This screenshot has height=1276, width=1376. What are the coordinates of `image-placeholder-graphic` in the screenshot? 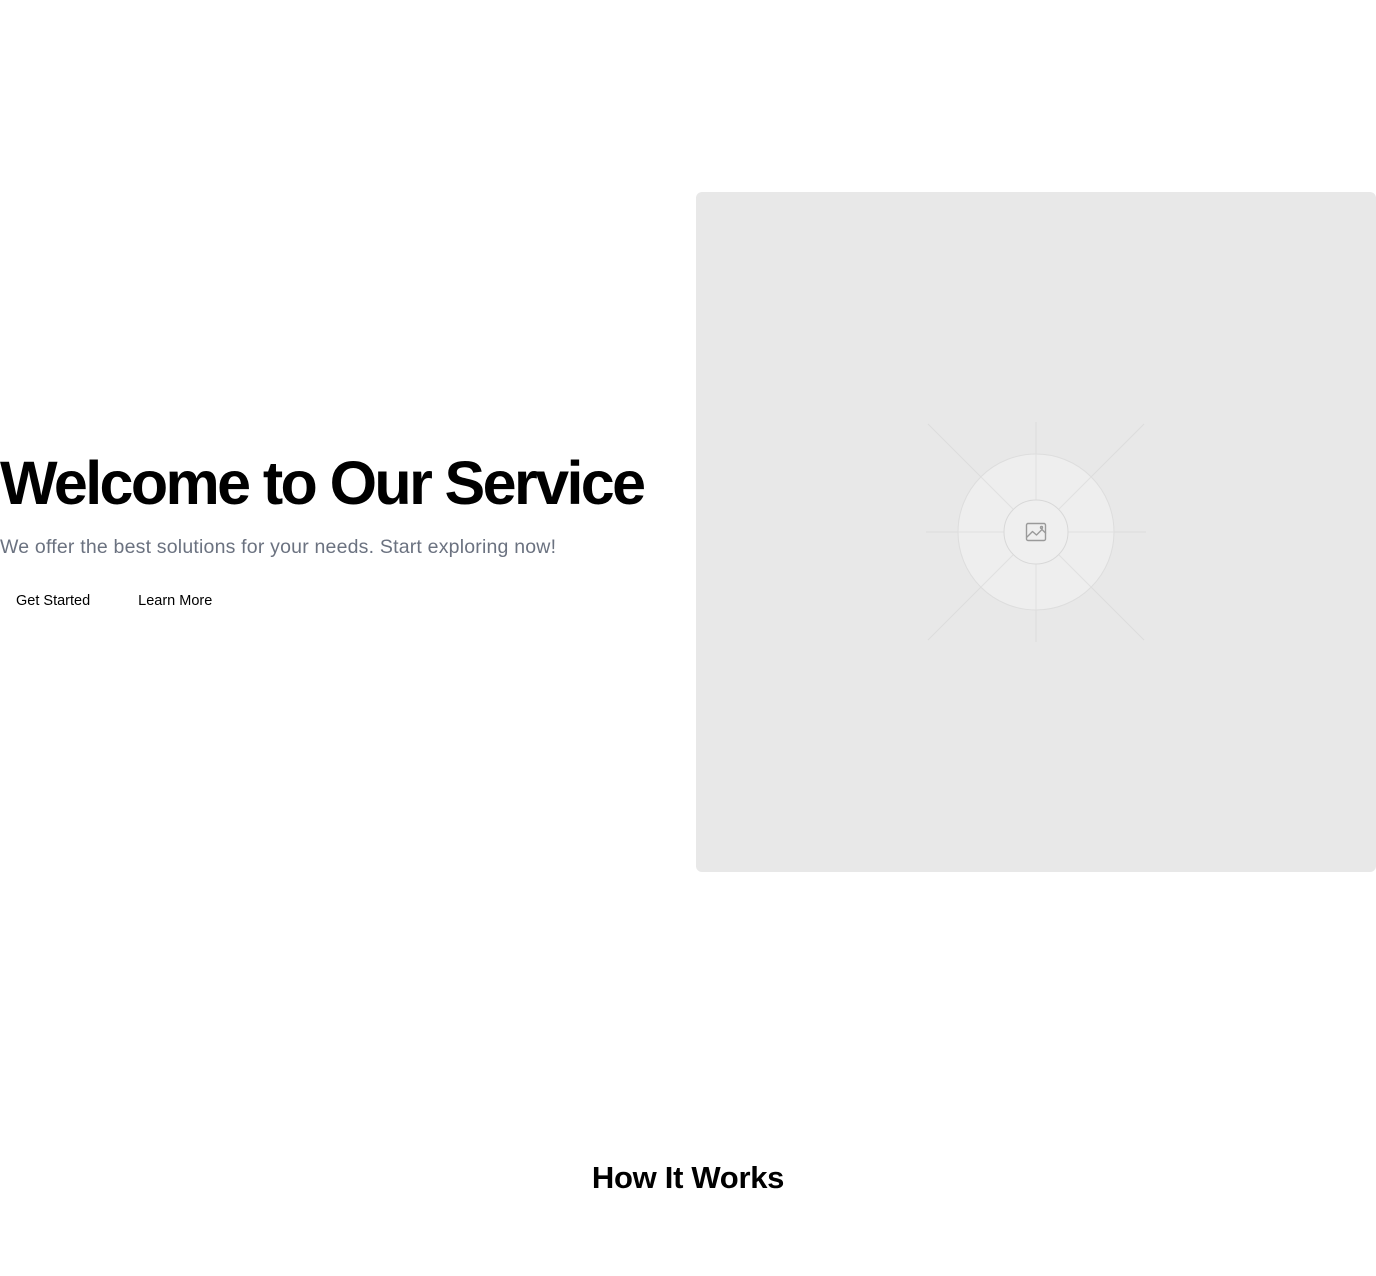 It's located at (1036, 532).